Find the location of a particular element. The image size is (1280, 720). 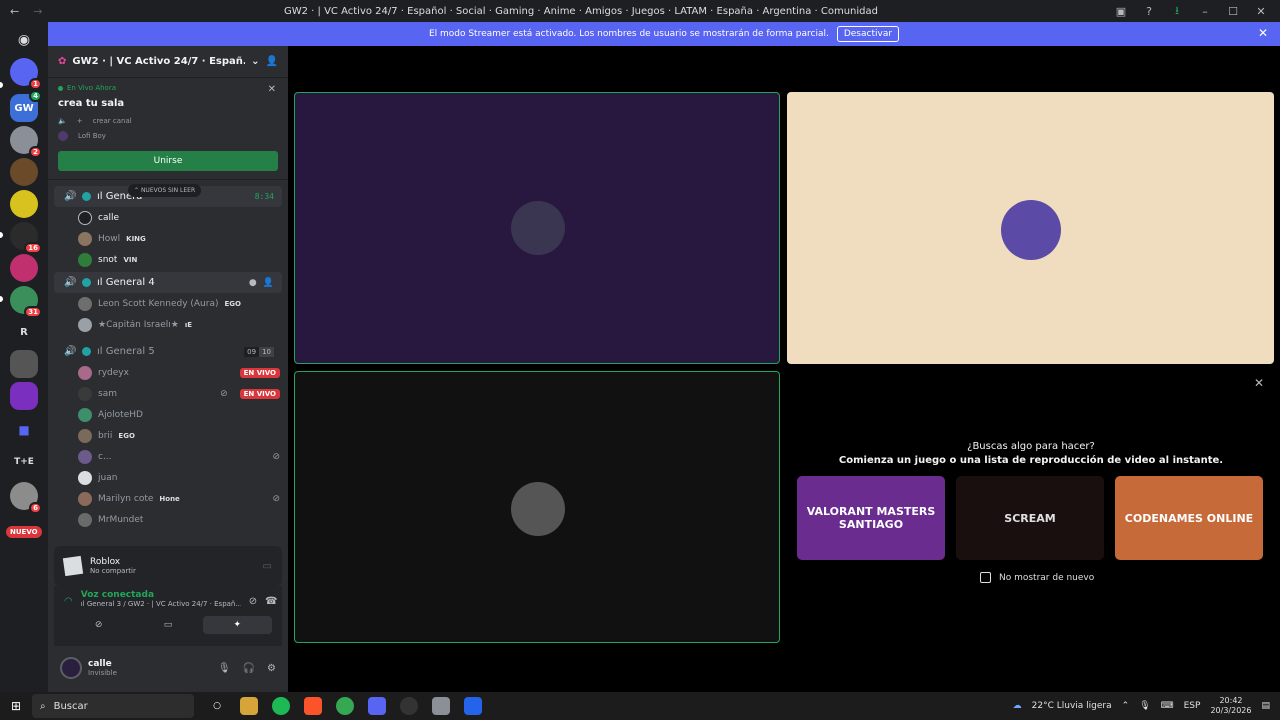

username: sam is located at coordinates (107, 393).